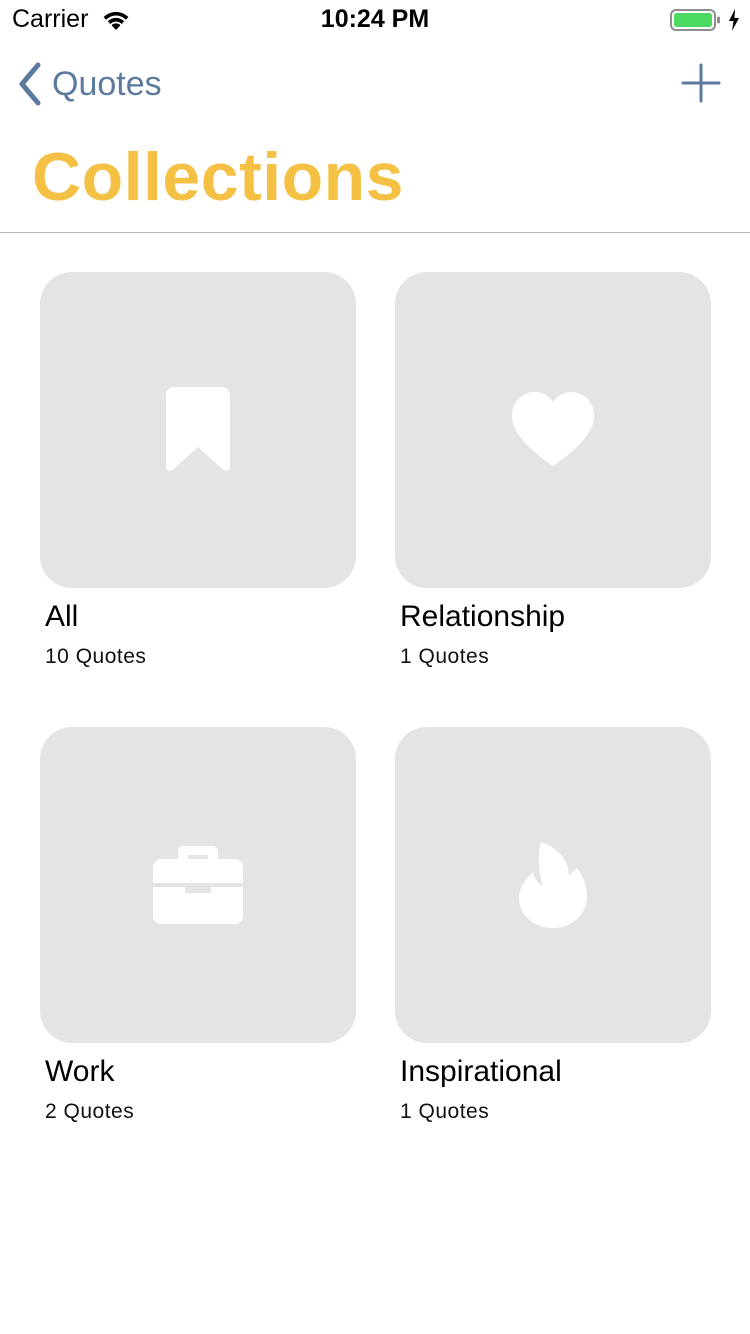  What do you see at coordinates (375, 84) in the screenshot?
I see `navigation-bar: Quotes` at bounding box center [375, 84].